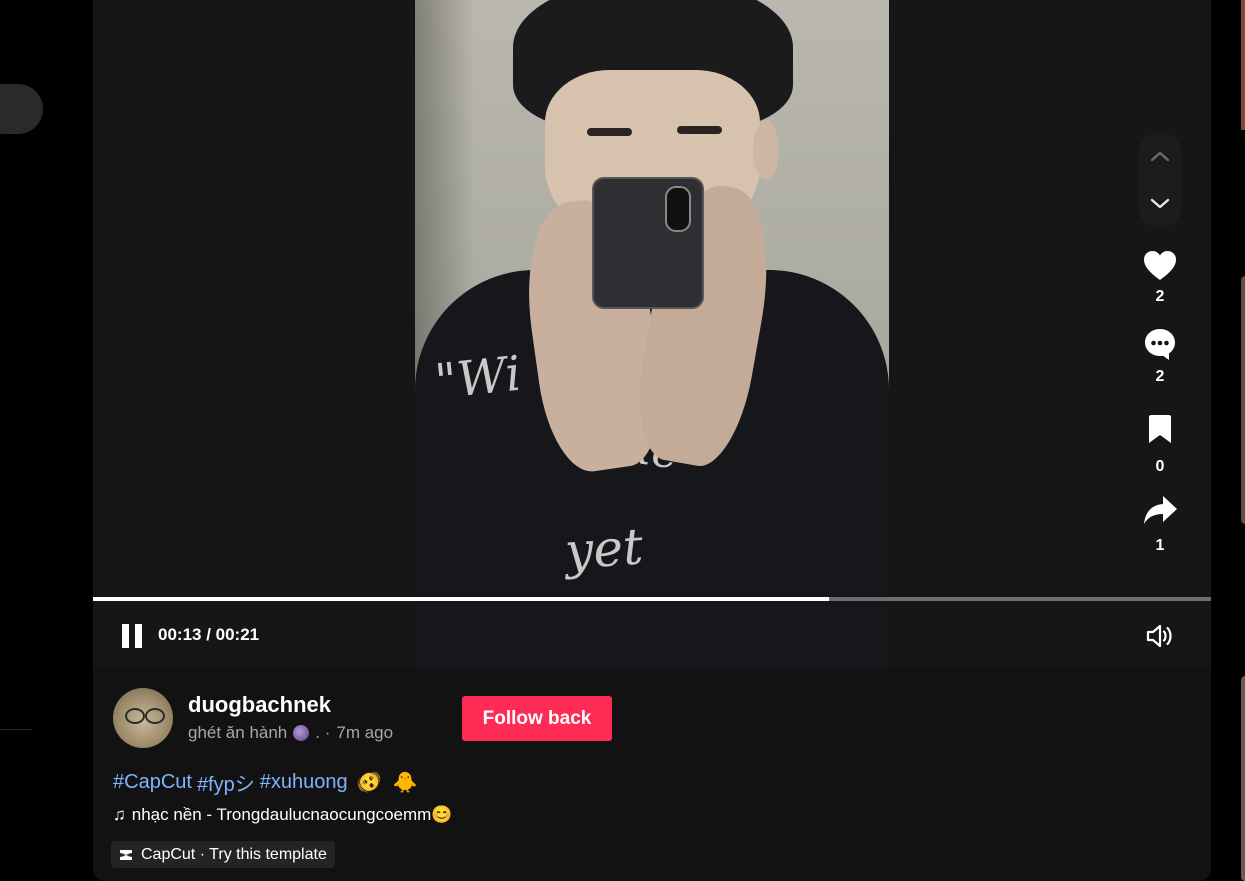  What do you see at coordinates (238, 732) in the screenshot?
I see `author-nickname: ghét ăn hành` at bounding box center [238, 732].